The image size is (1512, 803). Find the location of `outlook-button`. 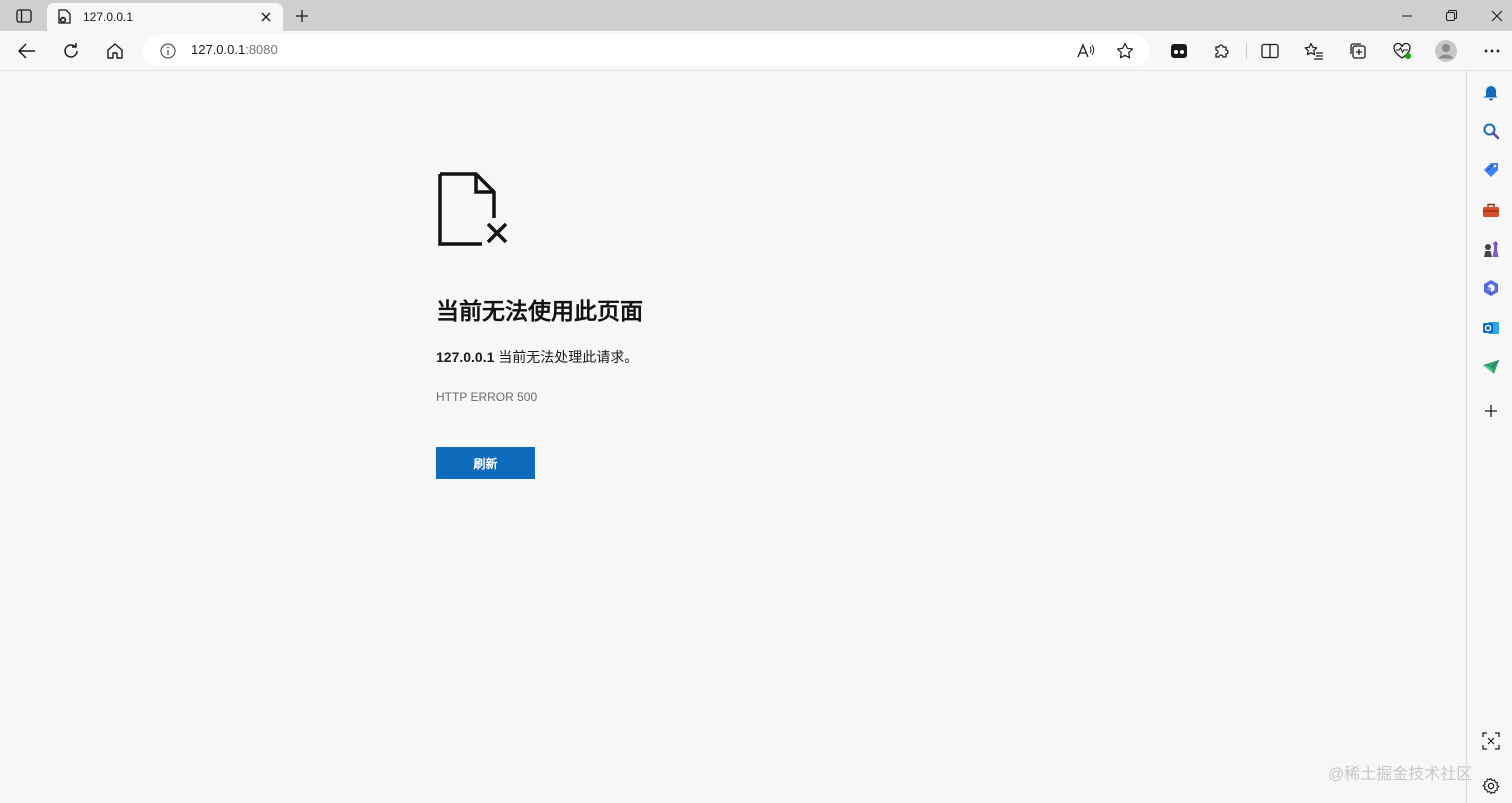

outlook-button is located at coordinates (1491, 328).